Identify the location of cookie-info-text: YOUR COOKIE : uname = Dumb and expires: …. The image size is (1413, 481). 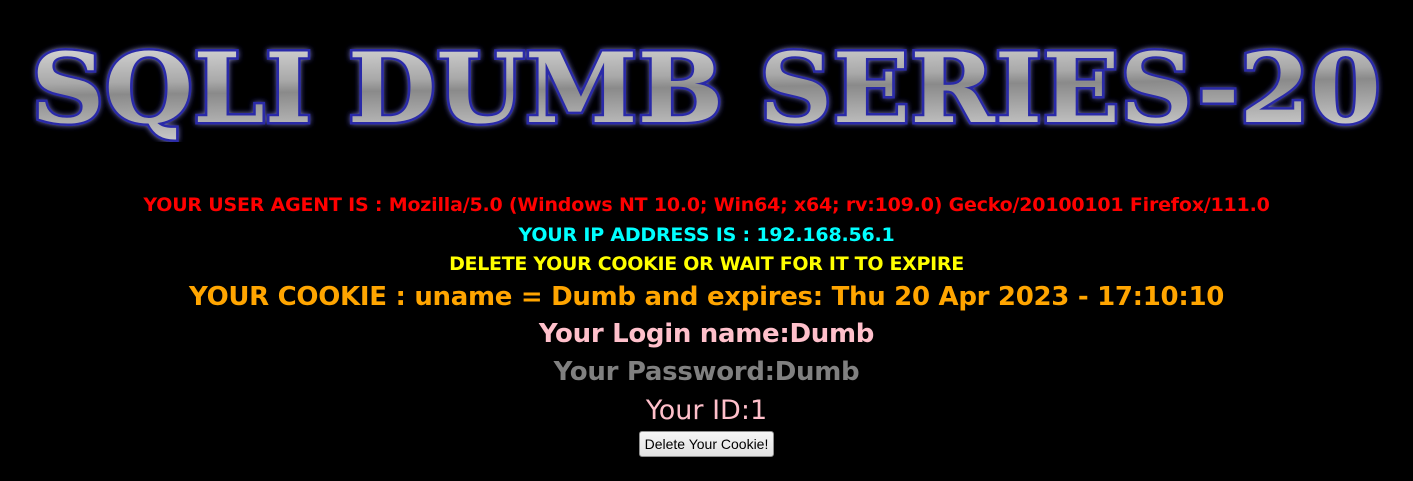
(706, 297).